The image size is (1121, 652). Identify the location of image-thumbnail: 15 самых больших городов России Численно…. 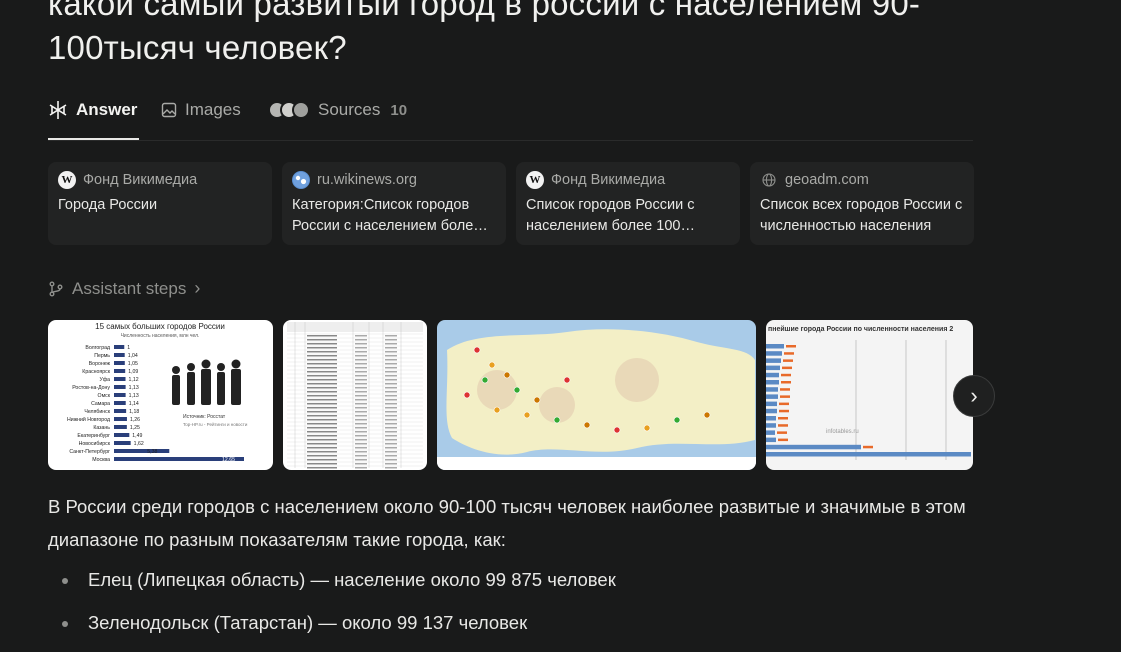
(160, 395).